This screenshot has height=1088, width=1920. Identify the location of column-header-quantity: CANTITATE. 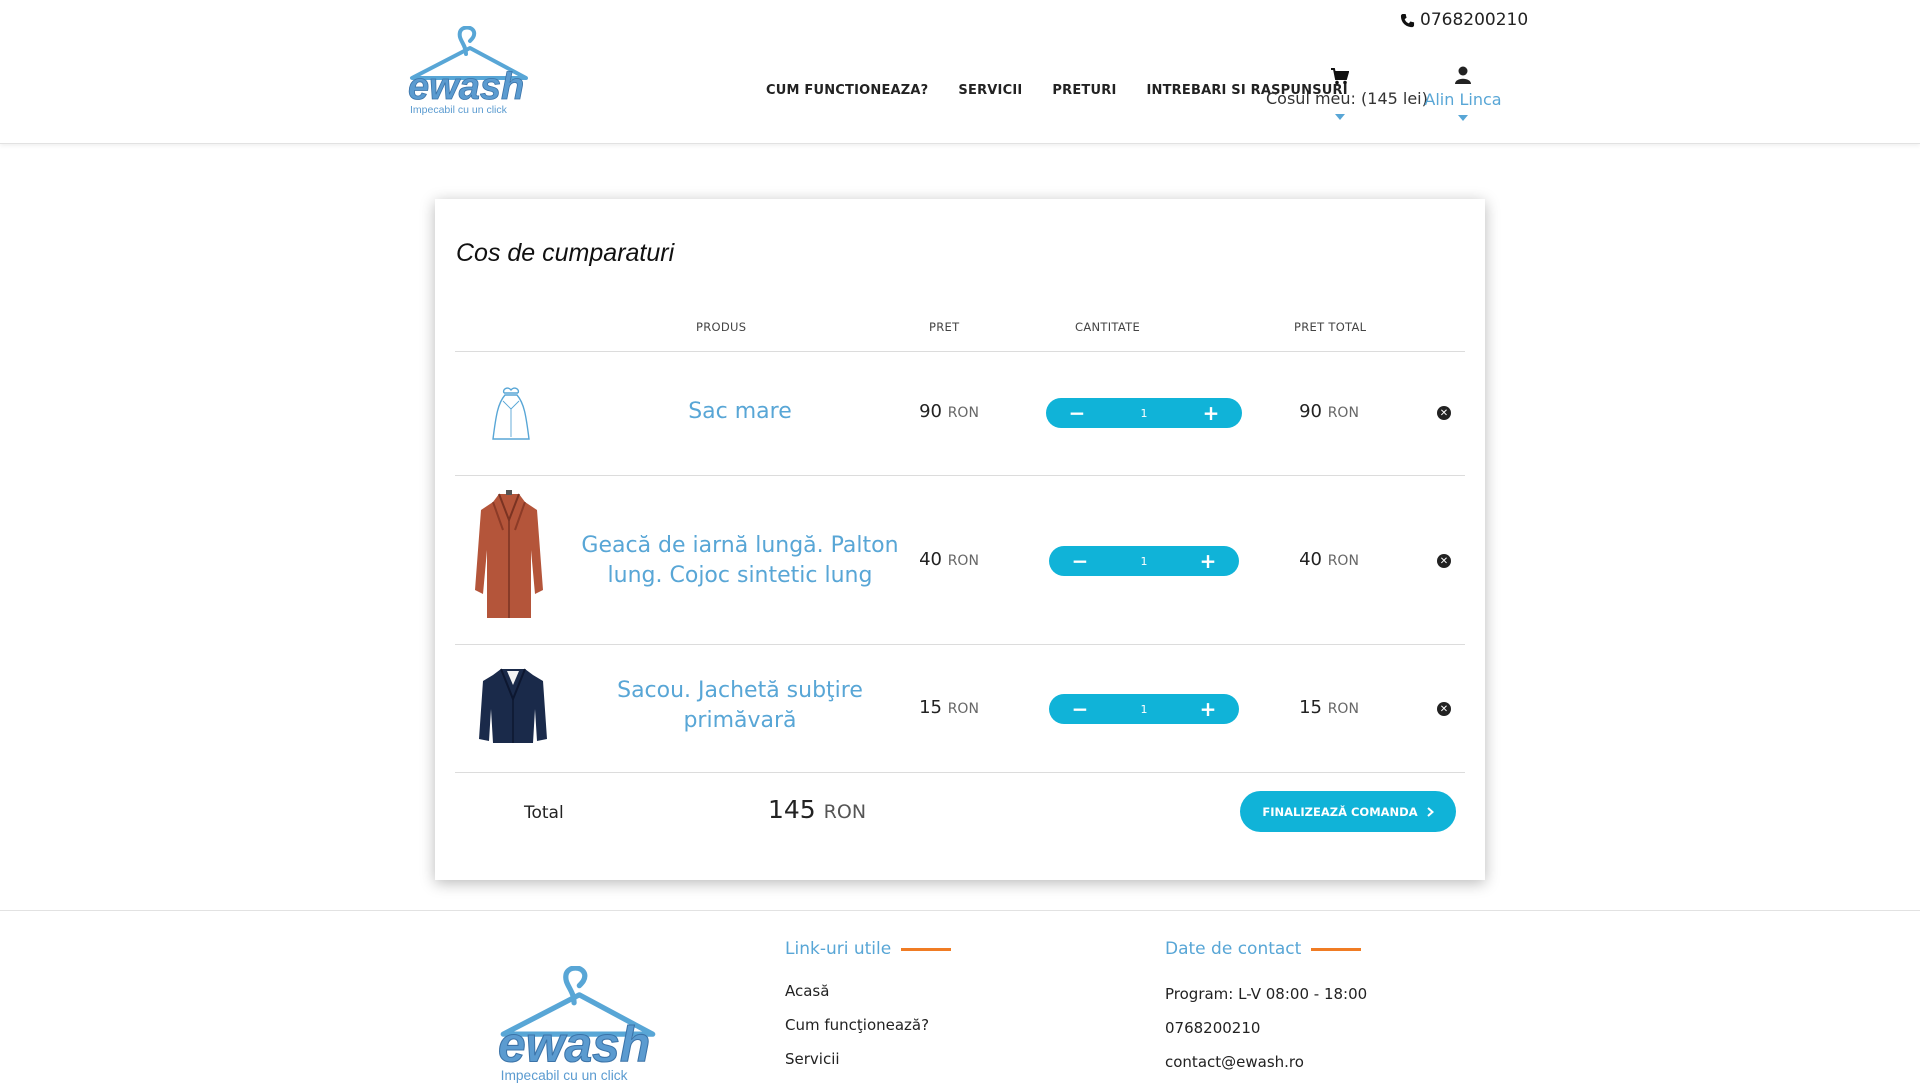
(1108, 327).